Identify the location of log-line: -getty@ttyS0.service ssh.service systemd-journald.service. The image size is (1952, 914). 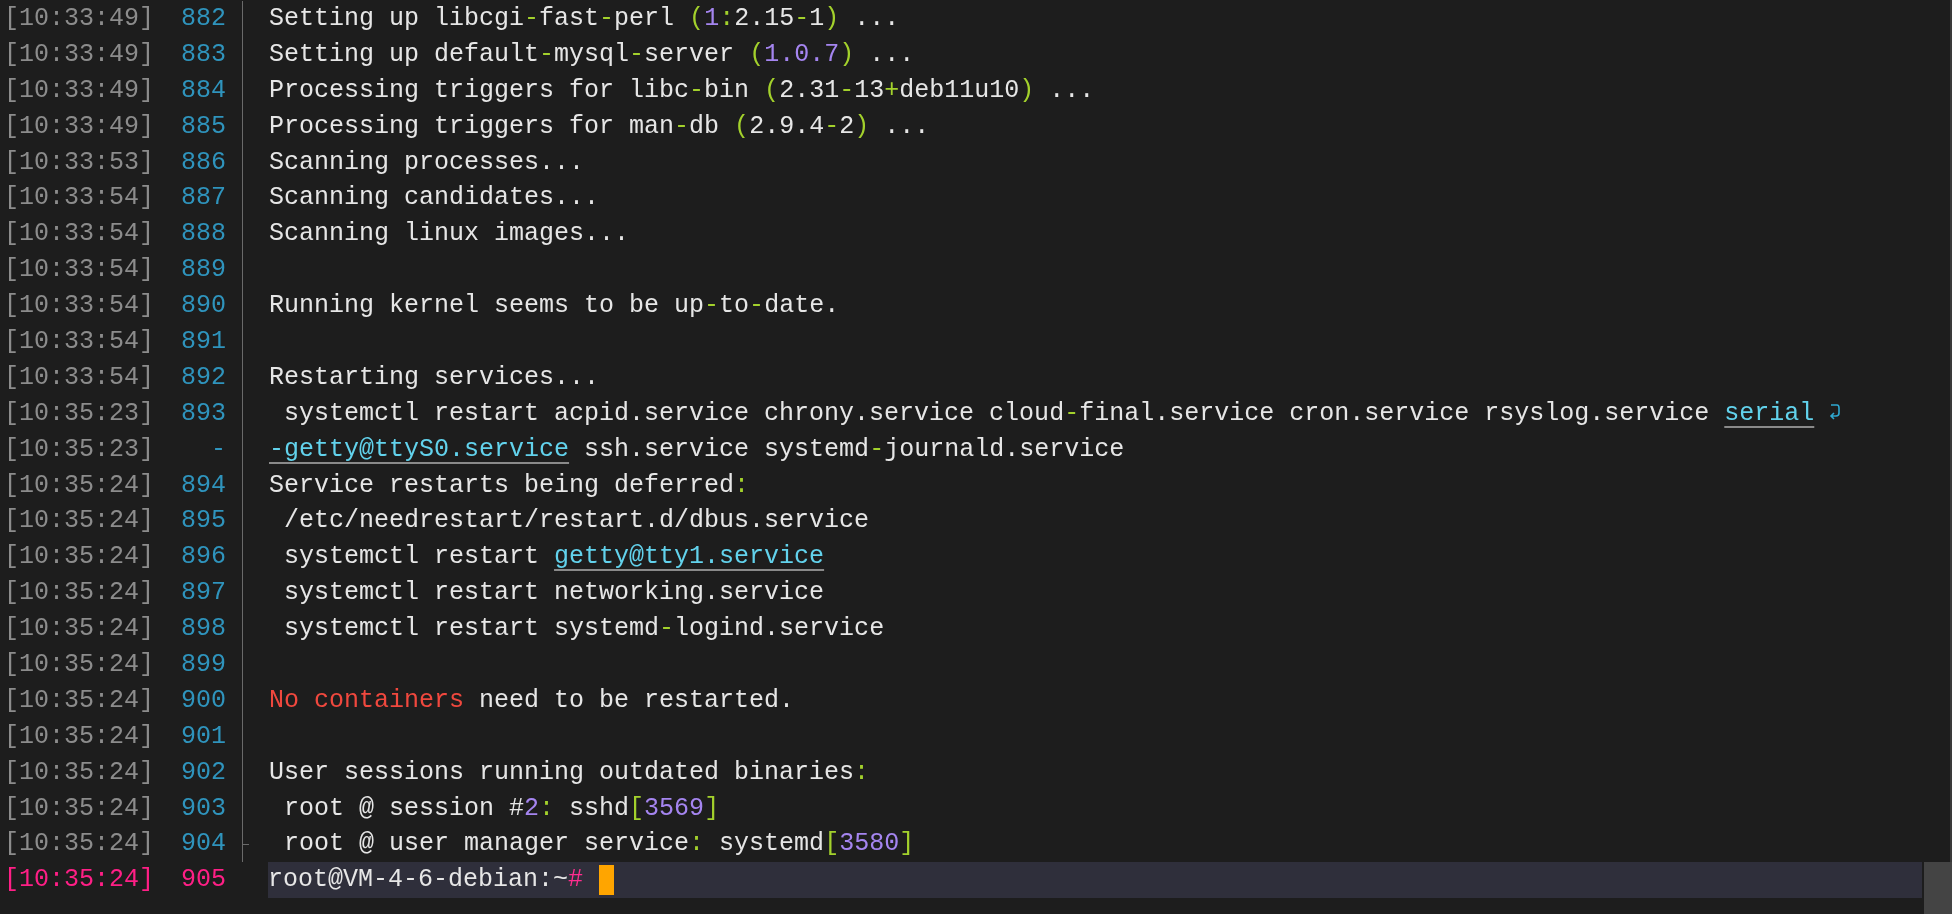
(697, 449).